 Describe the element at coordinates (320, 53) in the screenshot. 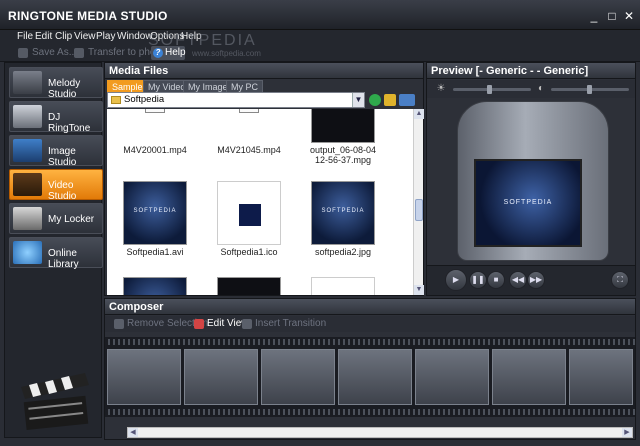

I see `main-toolbar: Save As... Transfer to phone ? Help` at that location.